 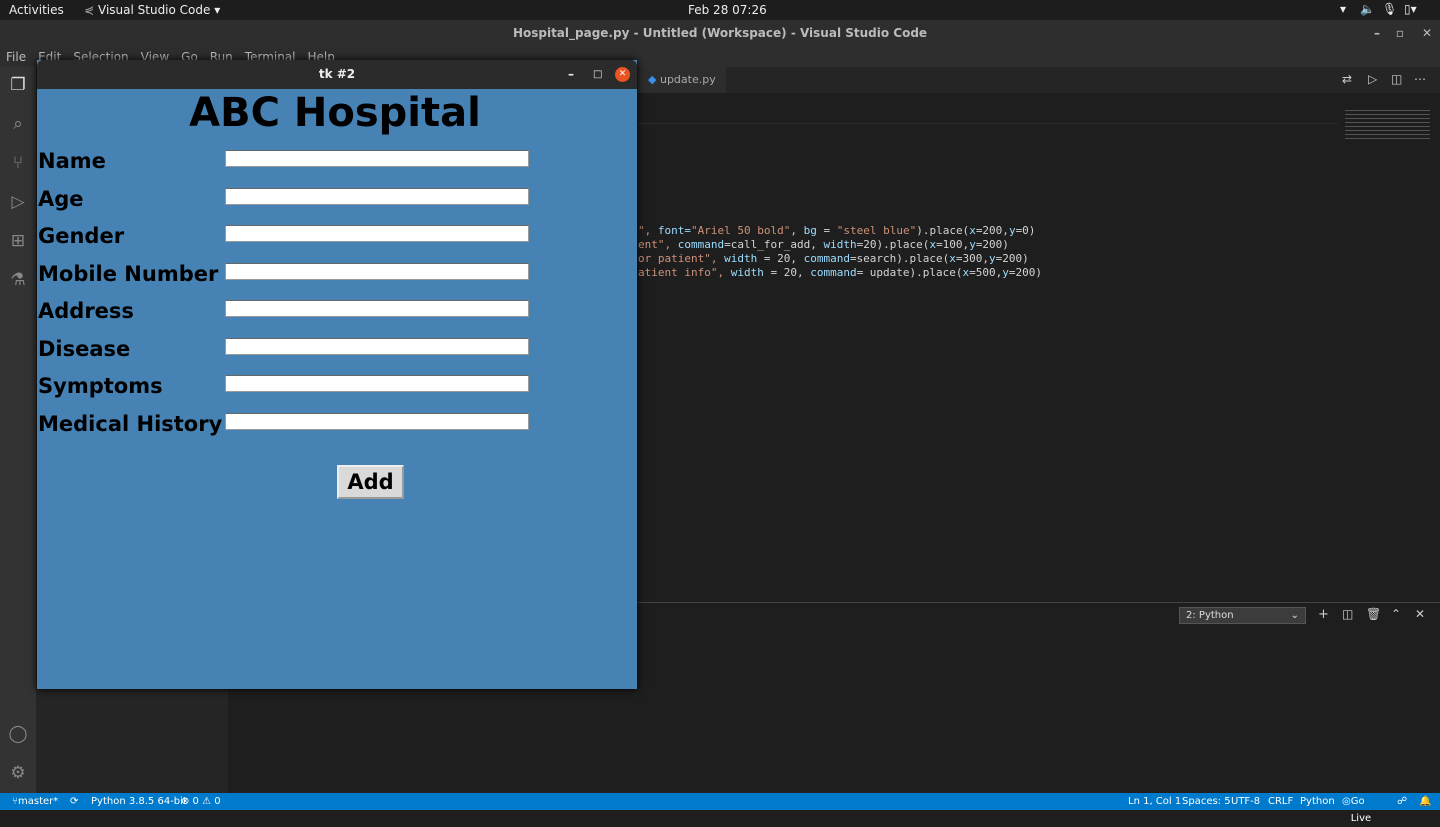 What do you see at coordinates (36, 10) in the screenshot?
I see `activities-button: Activities` at bounding box center [36, 10].